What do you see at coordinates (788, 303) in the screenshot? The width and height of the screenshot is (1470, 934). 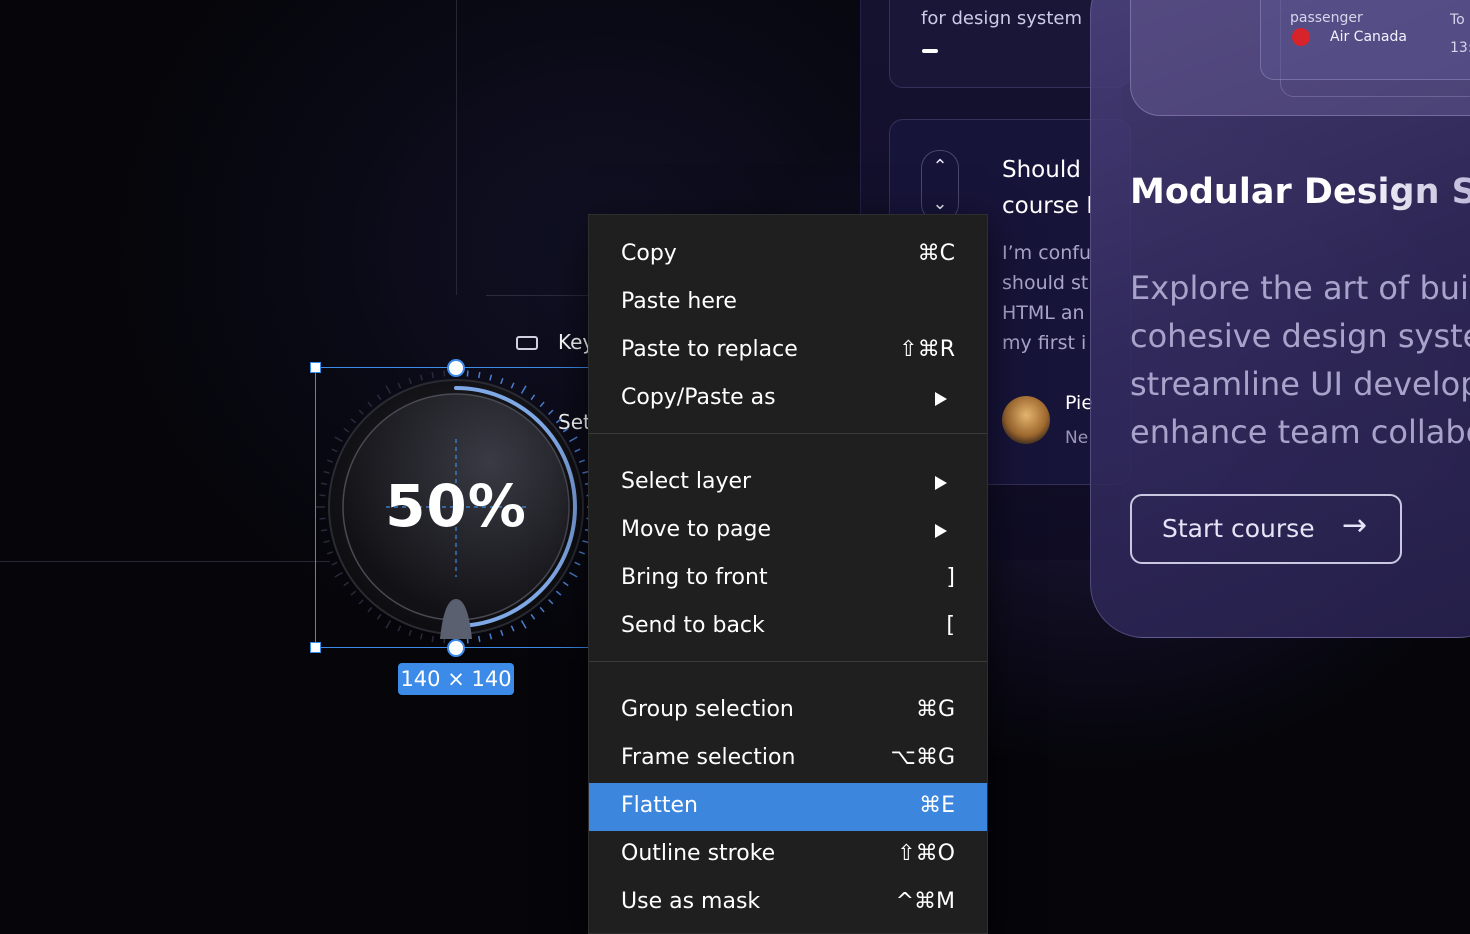 I see `menu-item-paste-here: Paste here` at bounding box center [788, 303].